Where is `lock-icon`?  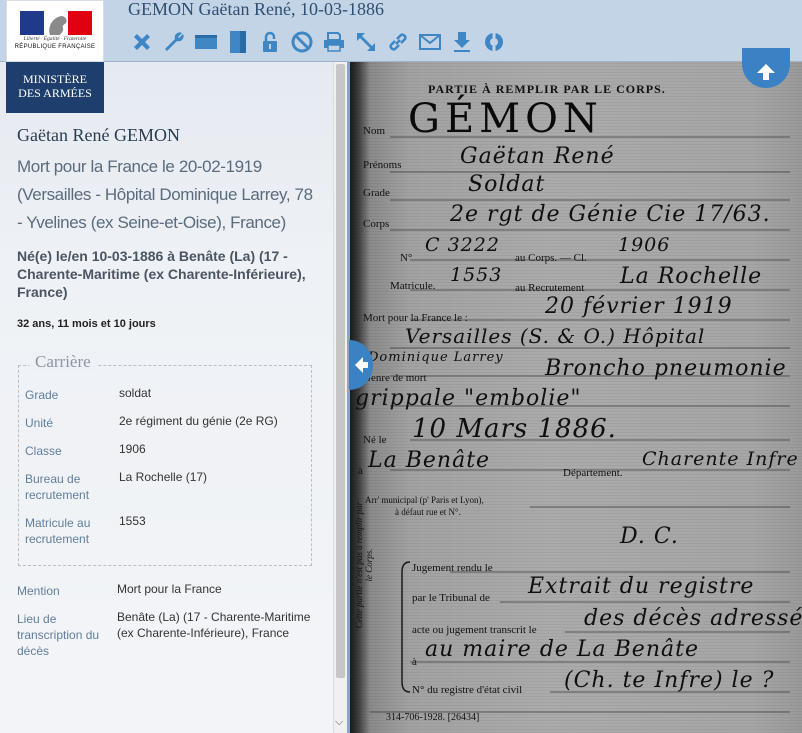 lock-icon is located at coordinates (270, 41).